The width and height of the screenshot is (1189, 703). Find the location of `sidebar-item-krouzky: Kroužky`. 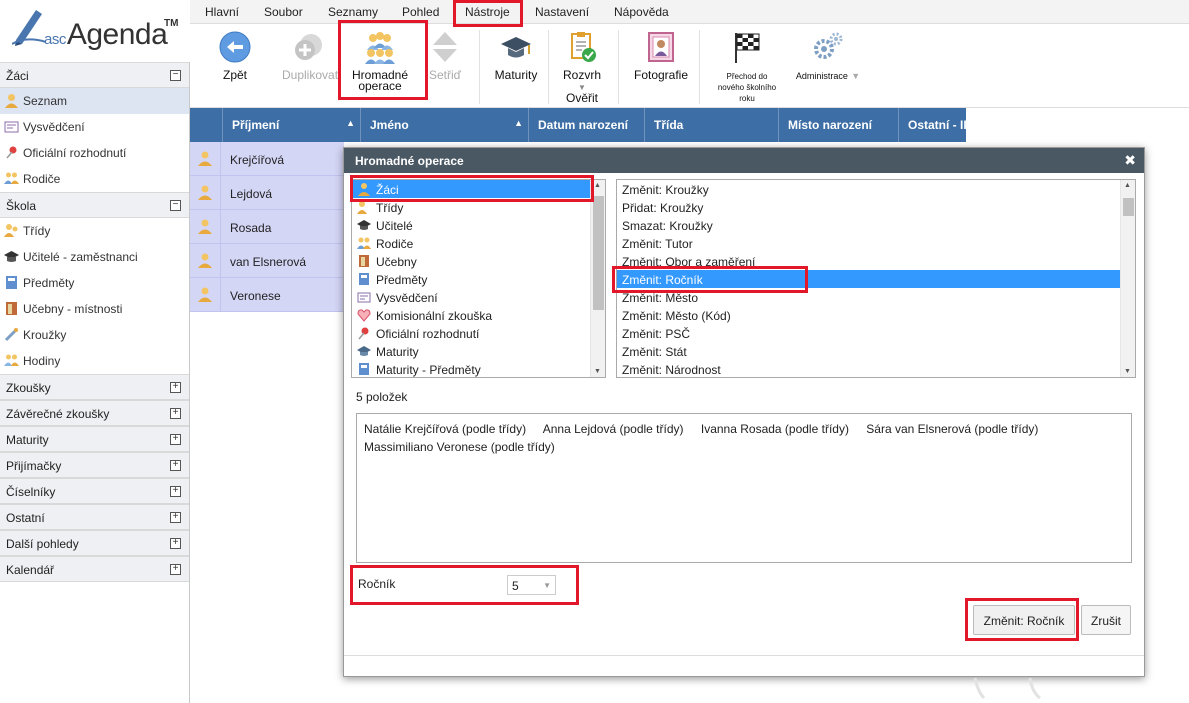

sidebar-item-krouzky: Kroužky is located at coordinates (94, 335).